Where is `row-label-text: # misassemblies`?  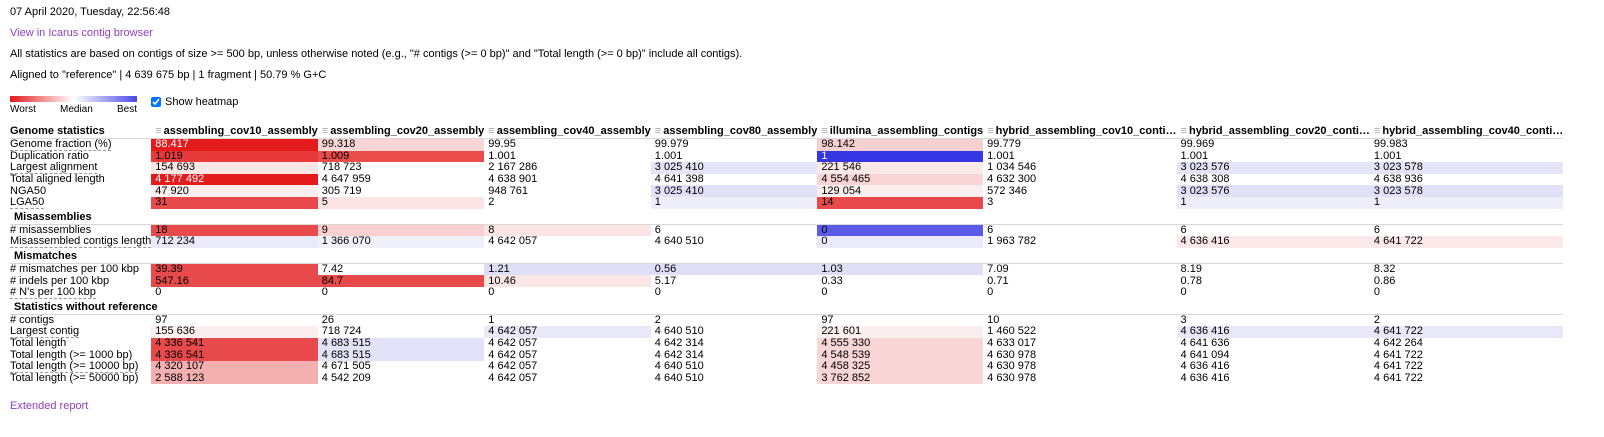 row-label-text: # misassemblies is located at coordinates (51, 230).